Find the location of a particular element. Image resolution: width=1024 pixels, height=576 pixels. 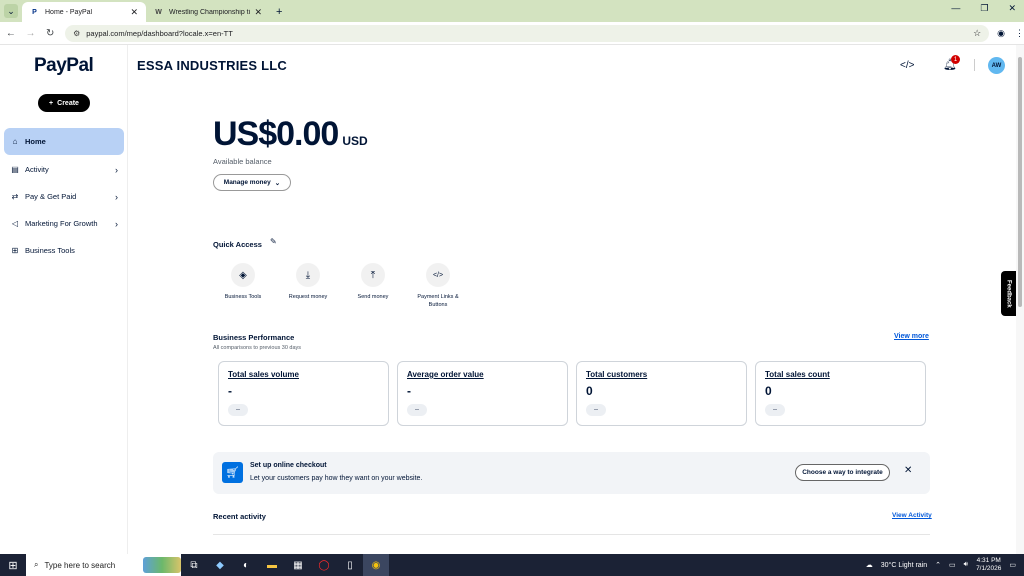

feedback-tab: Feedback is located at coordinates (1008, 293).